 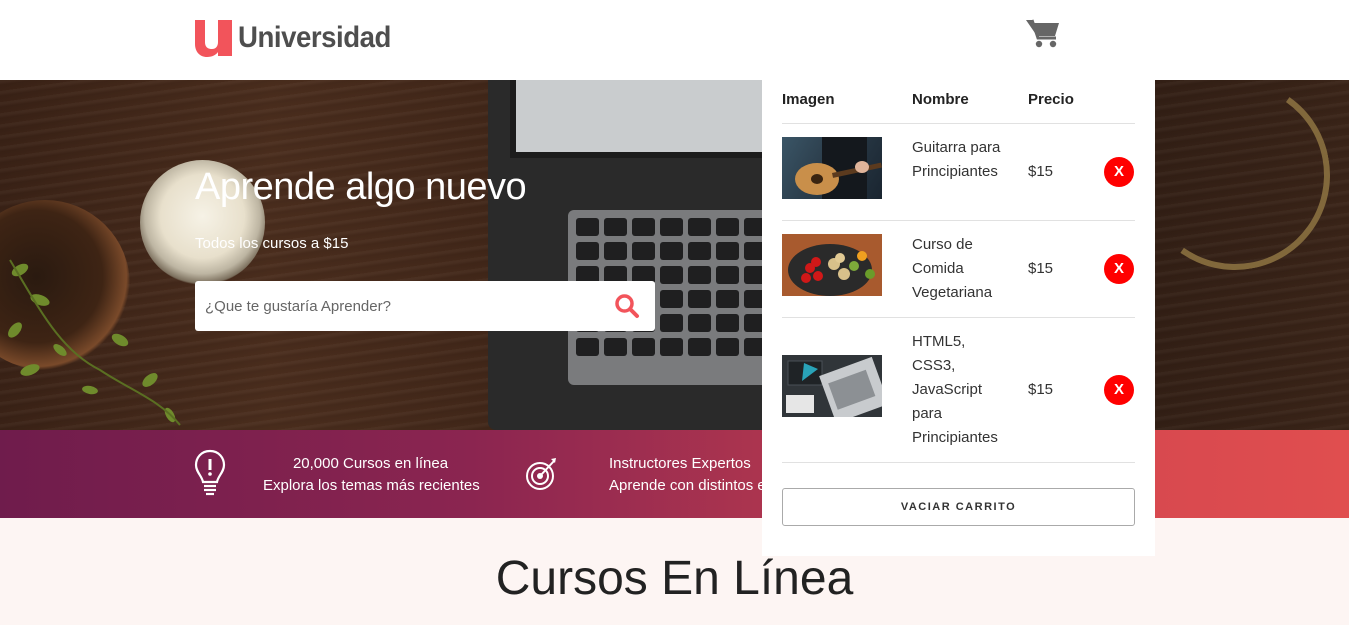 I want to click on laptop-screen, so click(x=640, y=119).